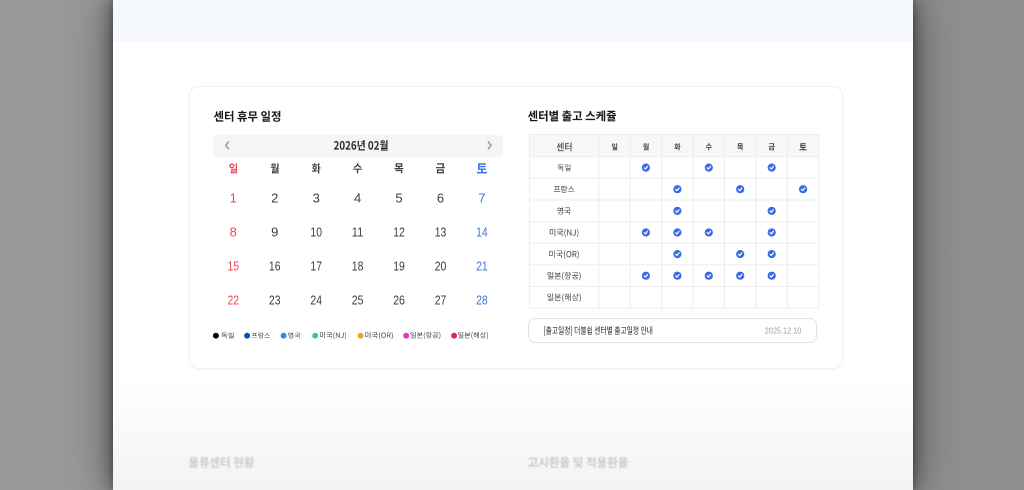  I want to click on svg-text: 22, so click(234, 300).